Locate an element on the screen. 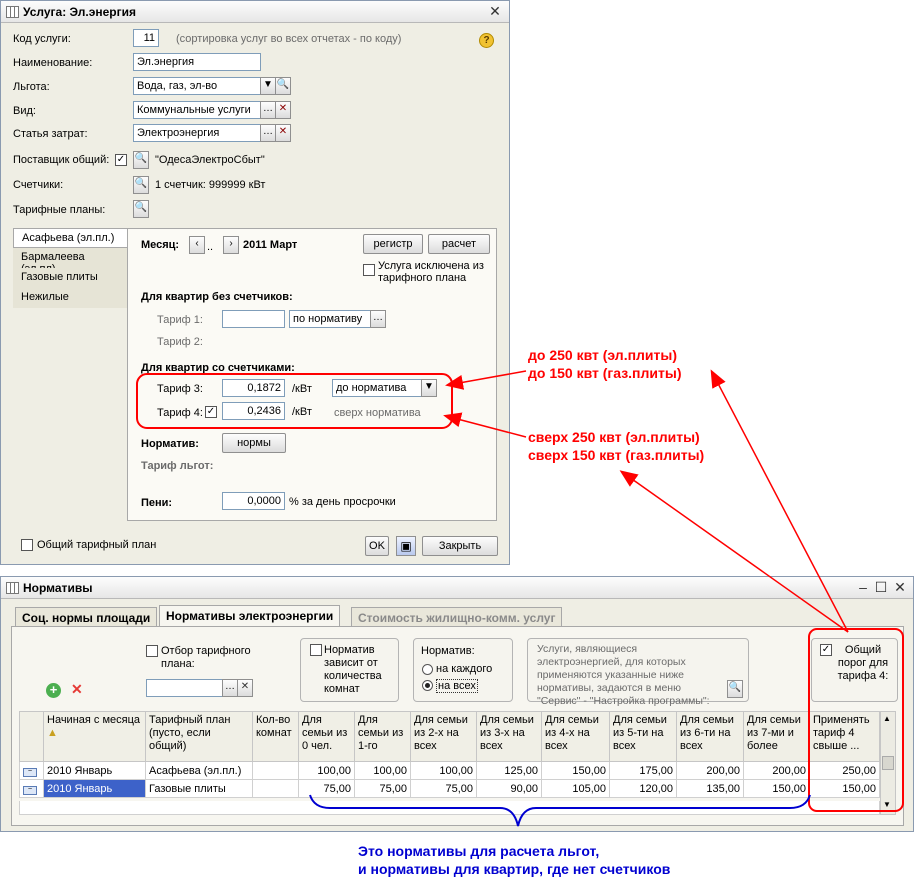 Image resolution: width=917 pixels, height=882 pixels. arrow-to-tariff3 is located at coordinates (486, 380).